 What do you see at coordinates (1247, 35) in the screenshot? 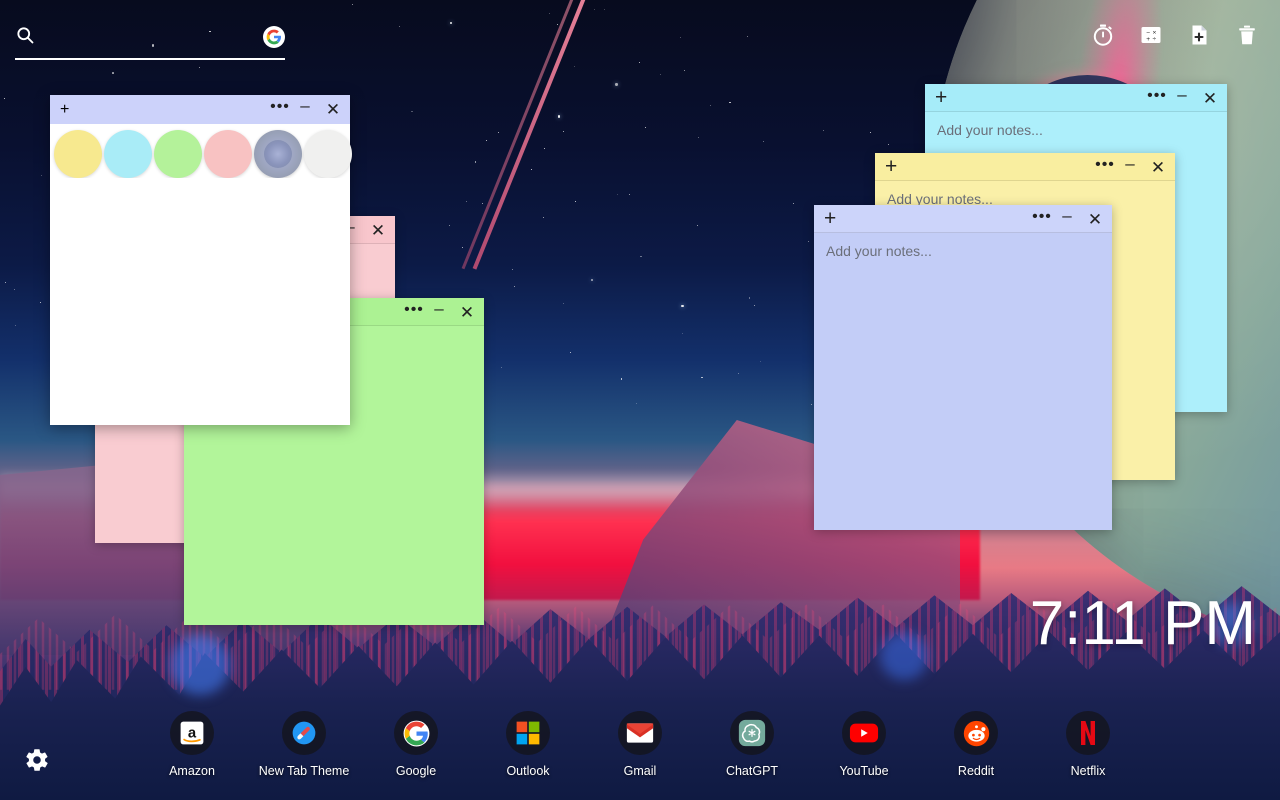
I see `trash-icon` at bounding box center [1247, 35].